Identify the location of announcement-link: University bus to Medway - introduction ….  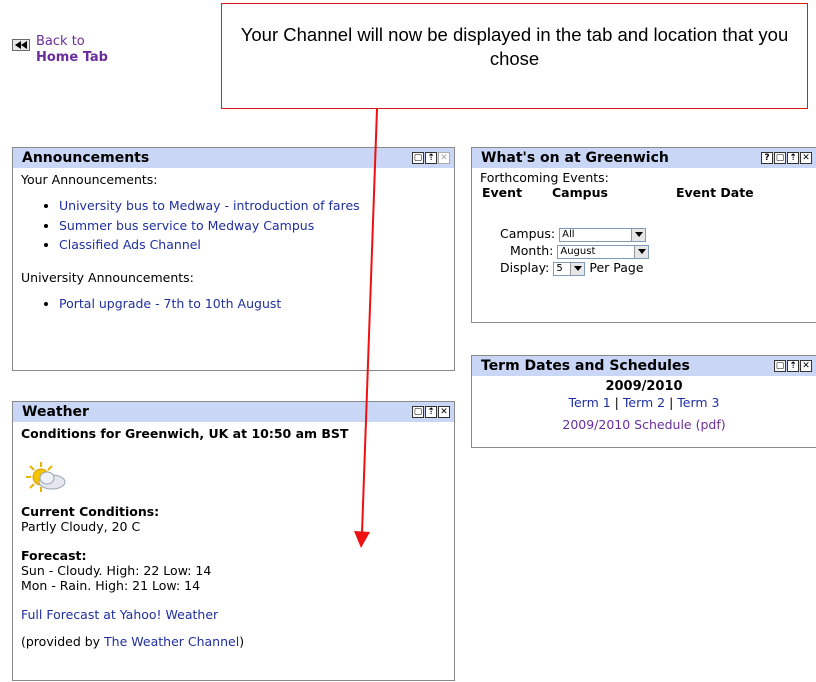
(209, 205).